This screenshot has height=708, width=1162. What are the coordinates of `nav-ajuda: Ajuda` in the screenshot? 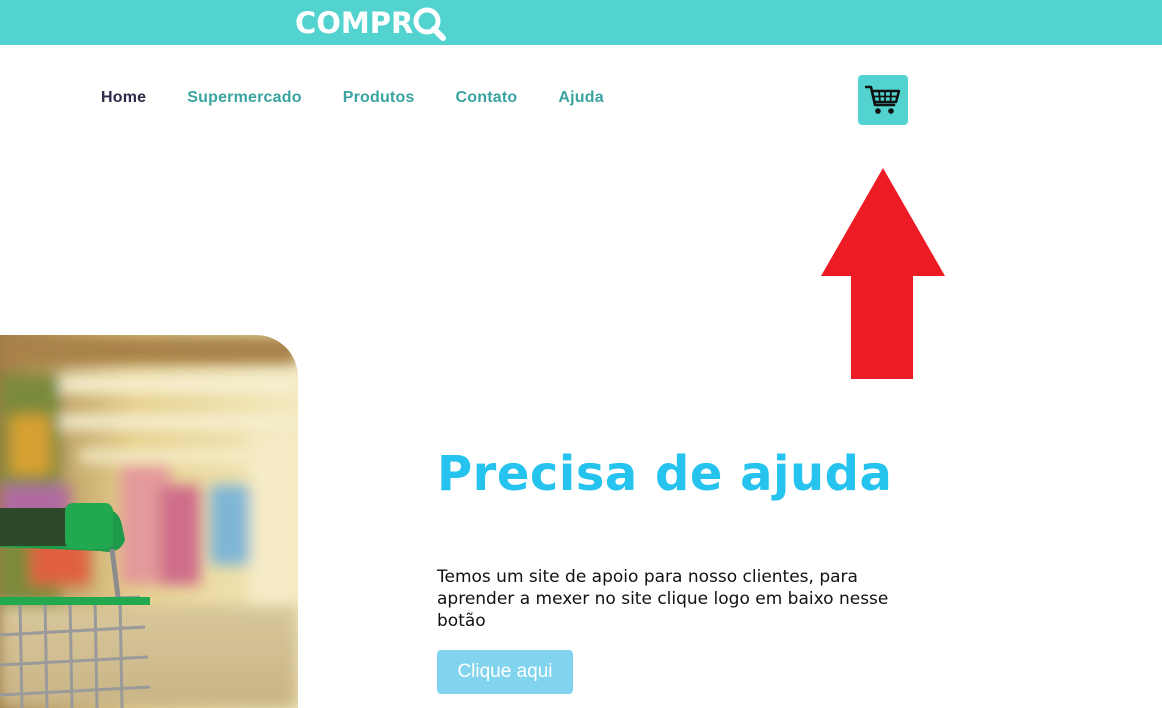 It's located at (580, 98).